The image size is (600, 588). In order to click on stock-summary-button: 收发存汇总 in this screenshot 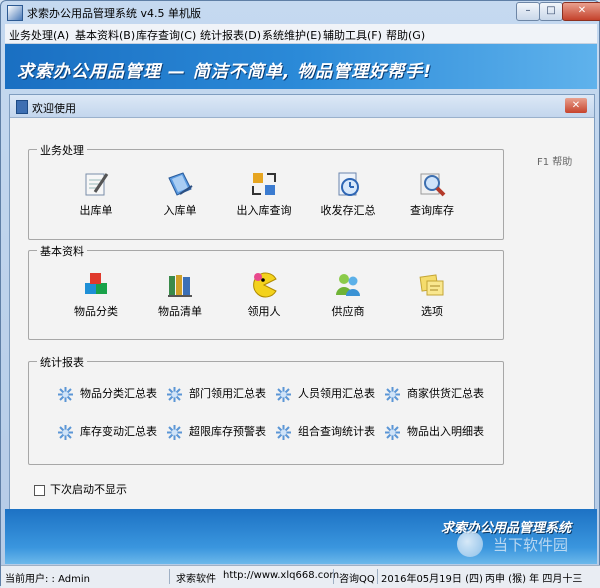, I will do `click(348, 194)`.